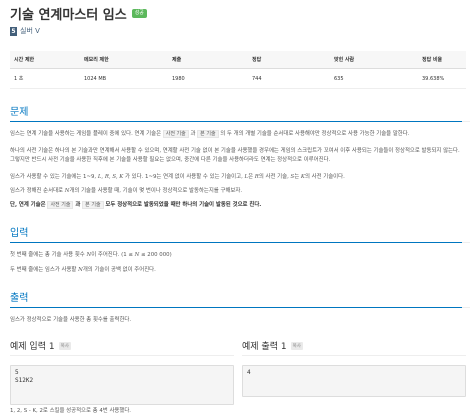 The height and width of the screenshot is (416, 474). I want to click on title-row: 기술 연계마스터 임스 성공, so click(236, 13).